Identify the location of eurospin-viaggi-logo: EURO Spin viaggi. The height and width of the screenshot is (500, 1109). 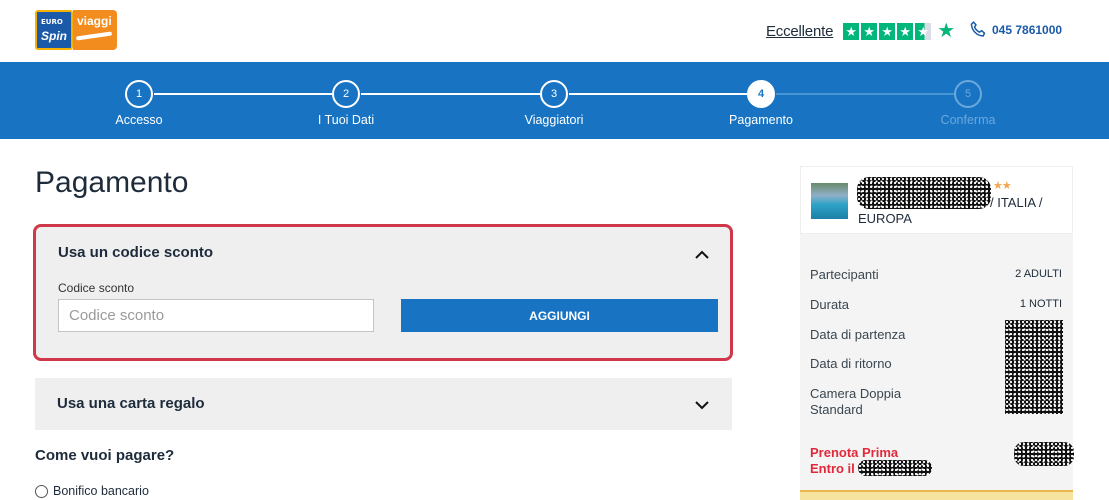
(76, 30).